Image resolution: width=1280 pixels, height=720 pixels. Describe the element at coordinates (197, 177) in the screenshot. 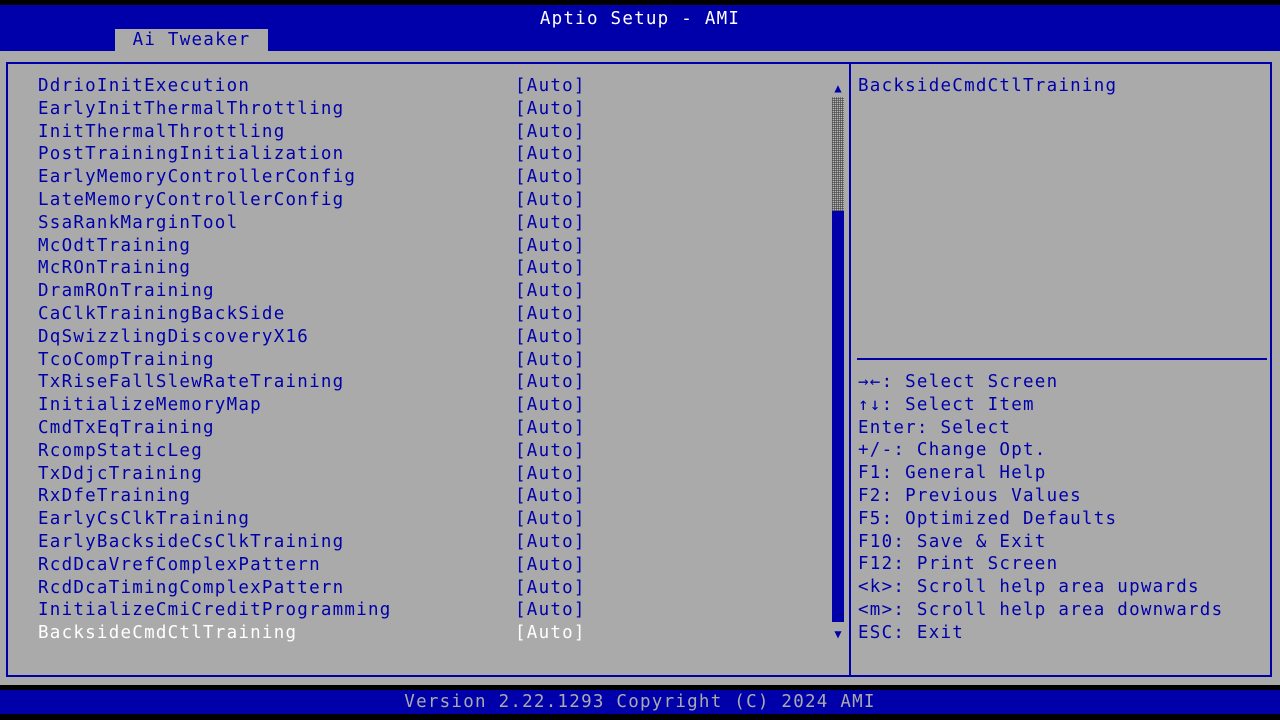

I see `setting-name: EarlyMemoryControllerConfig` at that location.